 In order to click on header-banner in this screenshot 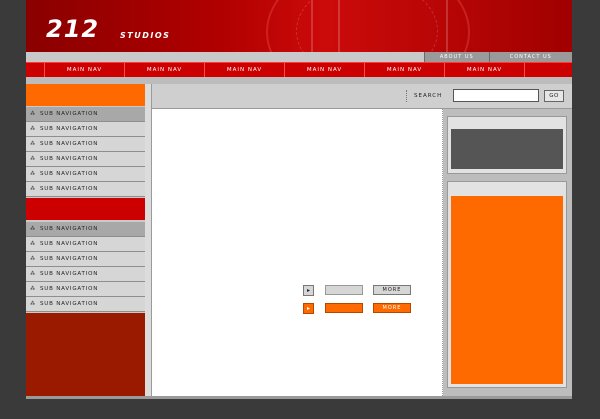, I will do `click(299, 26)`.